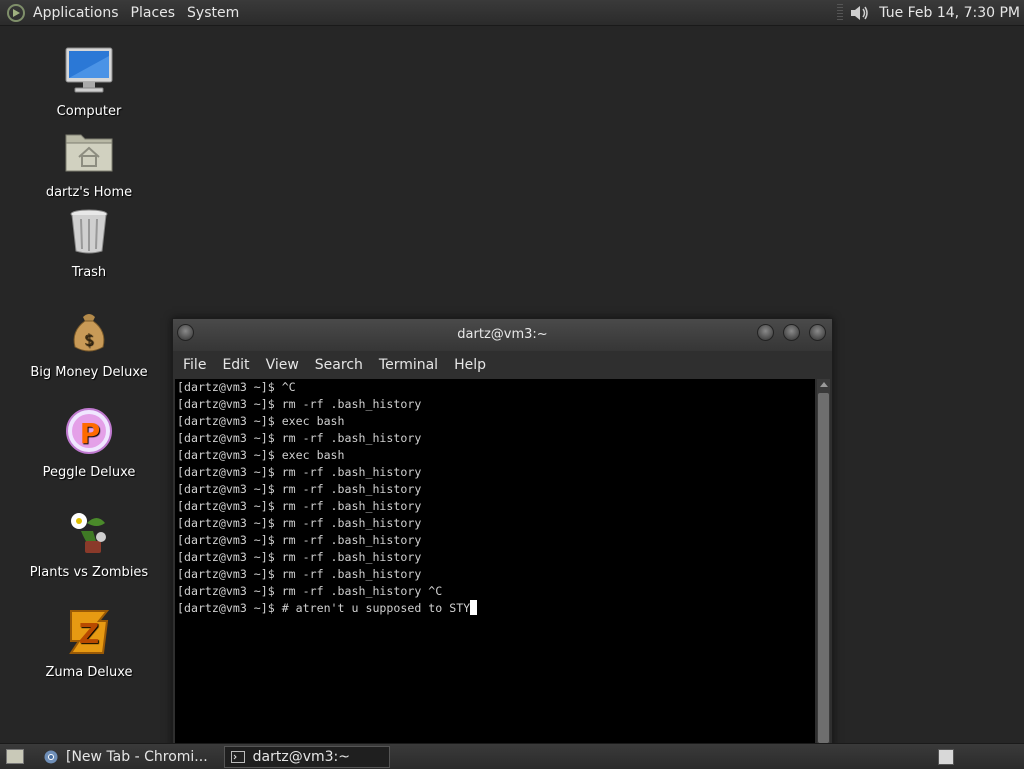 Image resolution: width=1024 pixels, height=769 pixels. Describe the element at coordinates (236, 387) in the screenshot. I see `terminal-line: [dartz@vm3 ~]$ ^C` at that location.